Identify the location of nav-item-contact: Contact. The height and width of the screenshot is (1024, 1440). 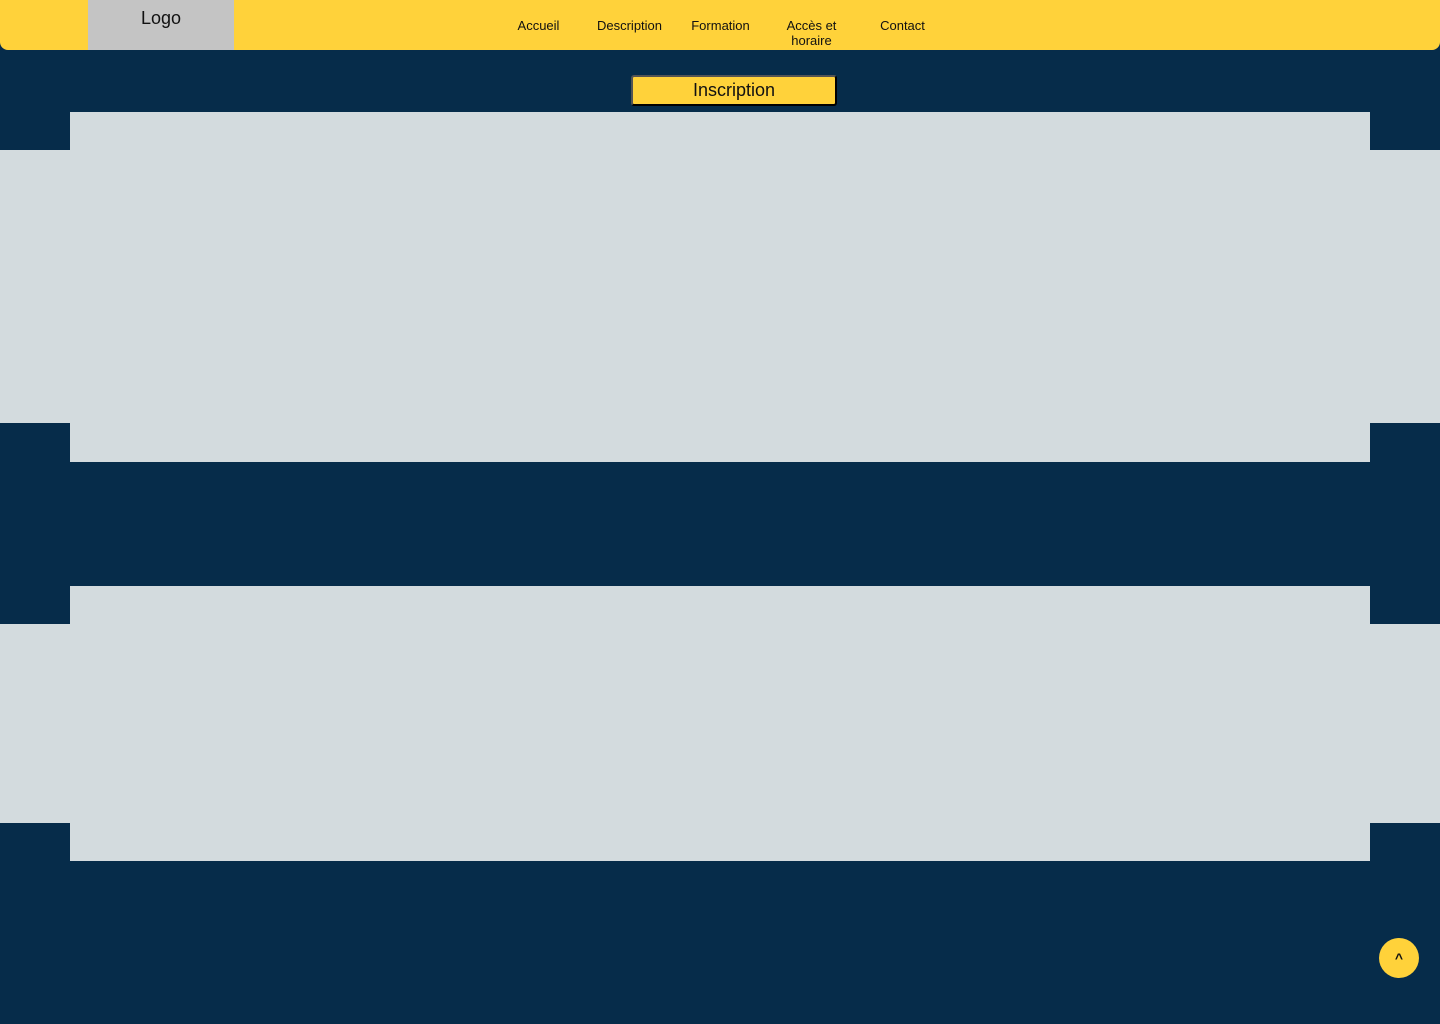
(902, 33).